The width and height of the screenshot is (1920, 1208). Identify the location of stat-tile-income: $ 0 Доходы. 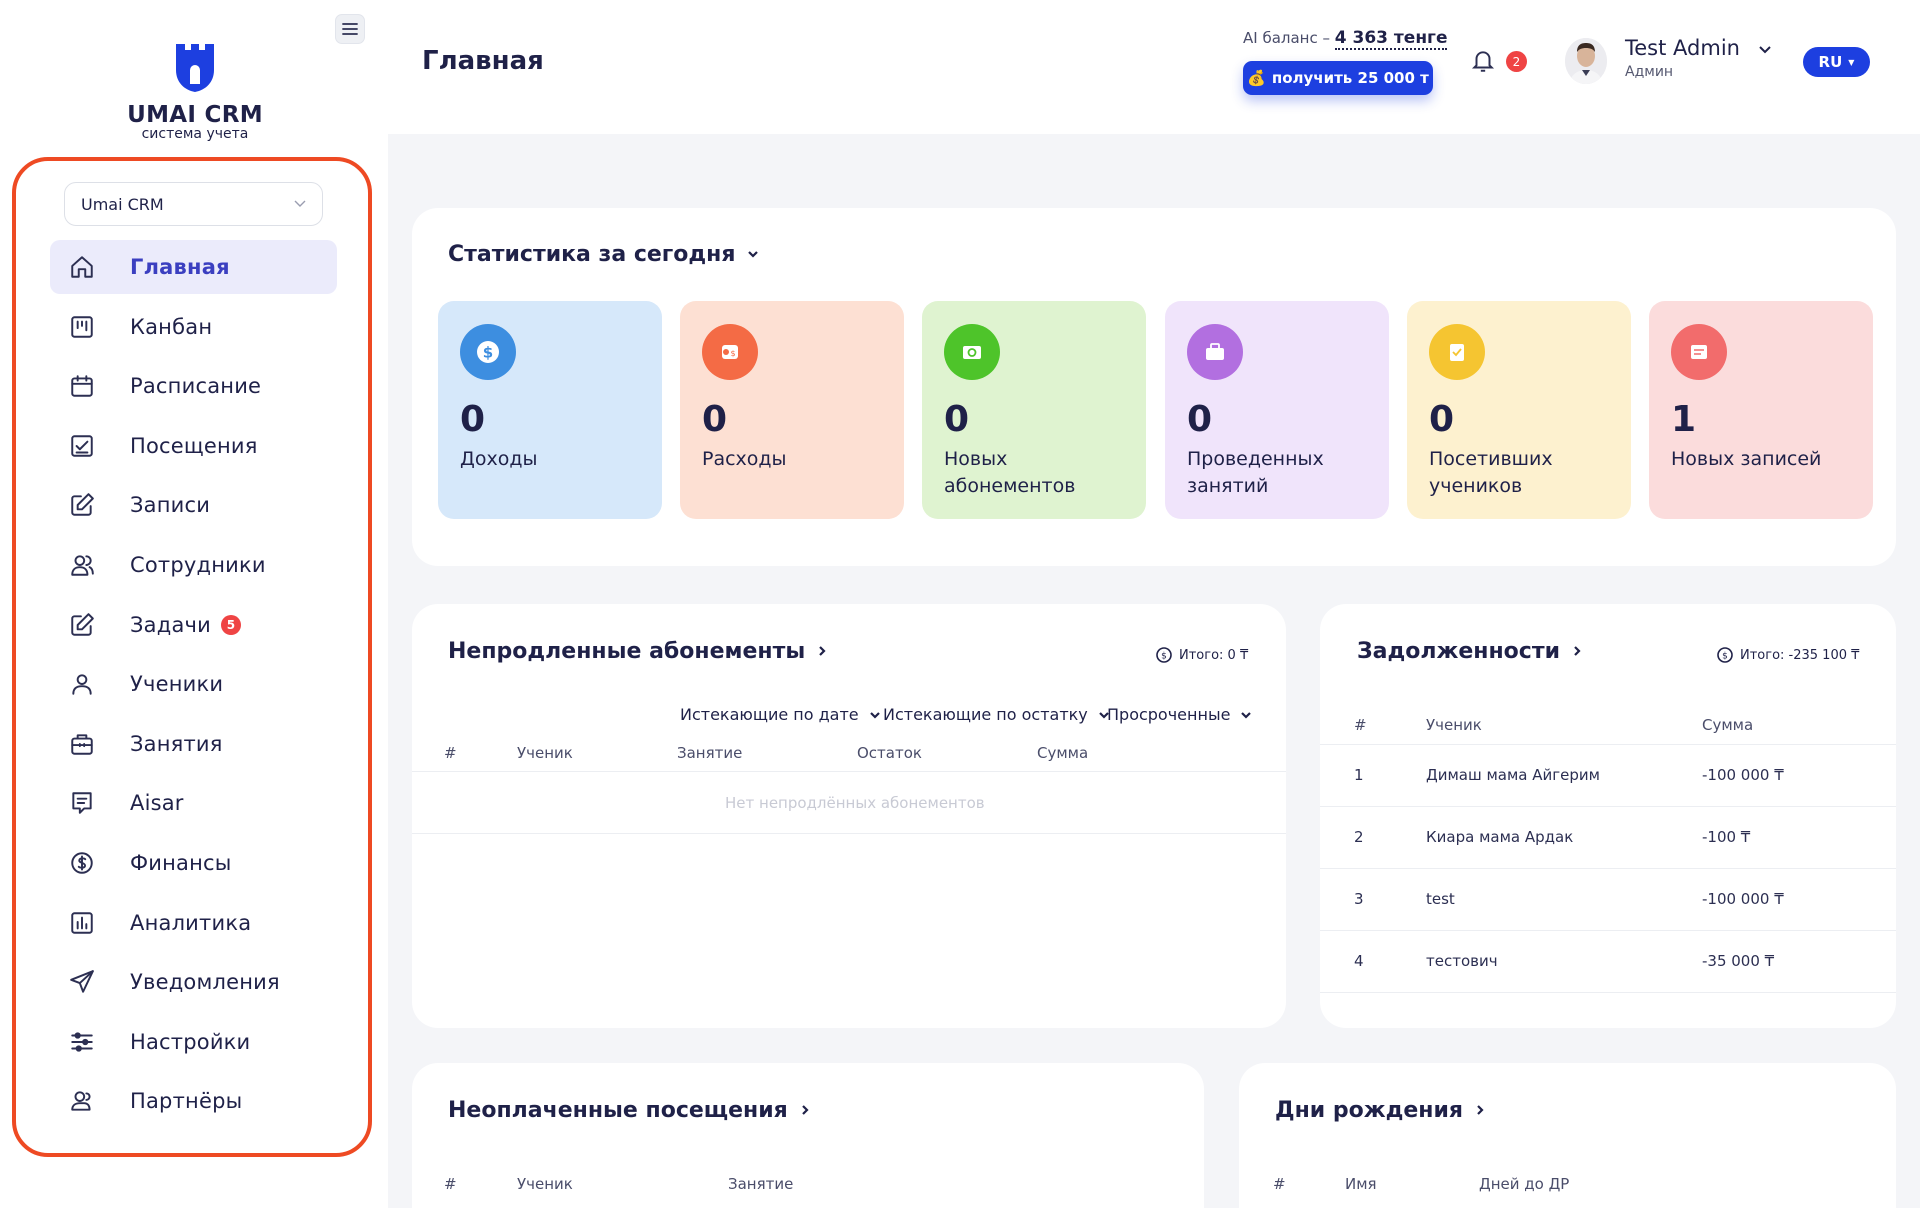
(550, 410).